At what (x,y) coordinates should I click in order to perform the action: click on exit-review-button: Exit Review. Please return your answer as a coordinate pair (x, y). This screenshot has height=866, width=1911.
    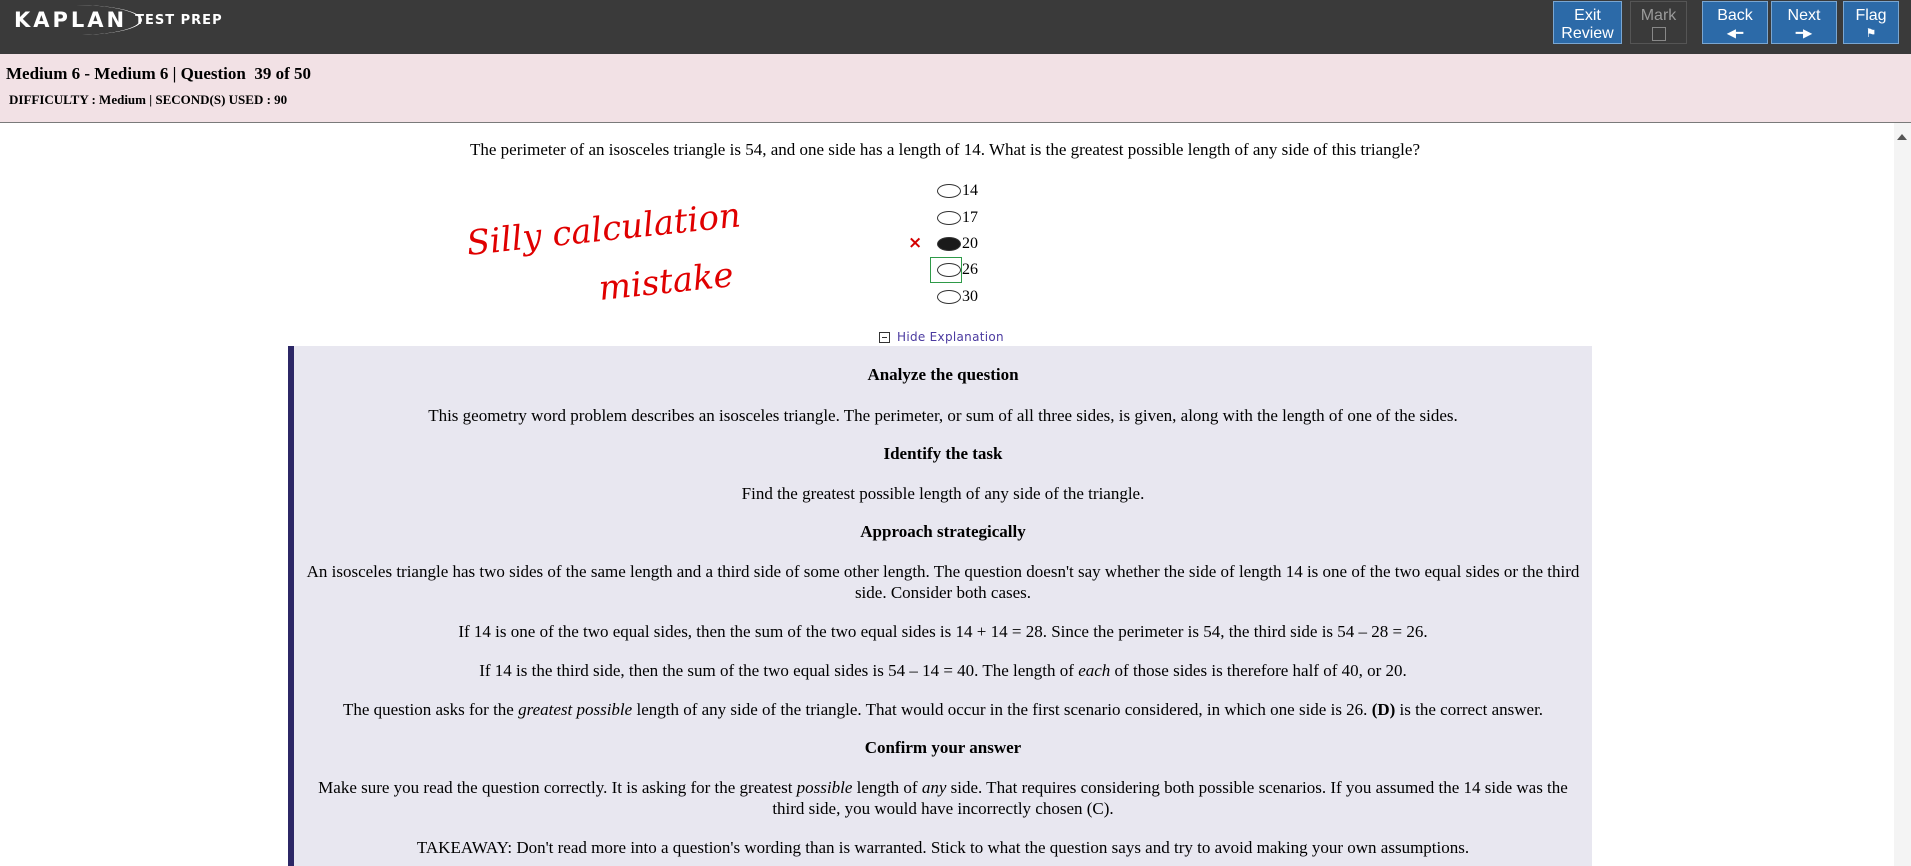
    Looking at the image, I should click on (1587, 22).